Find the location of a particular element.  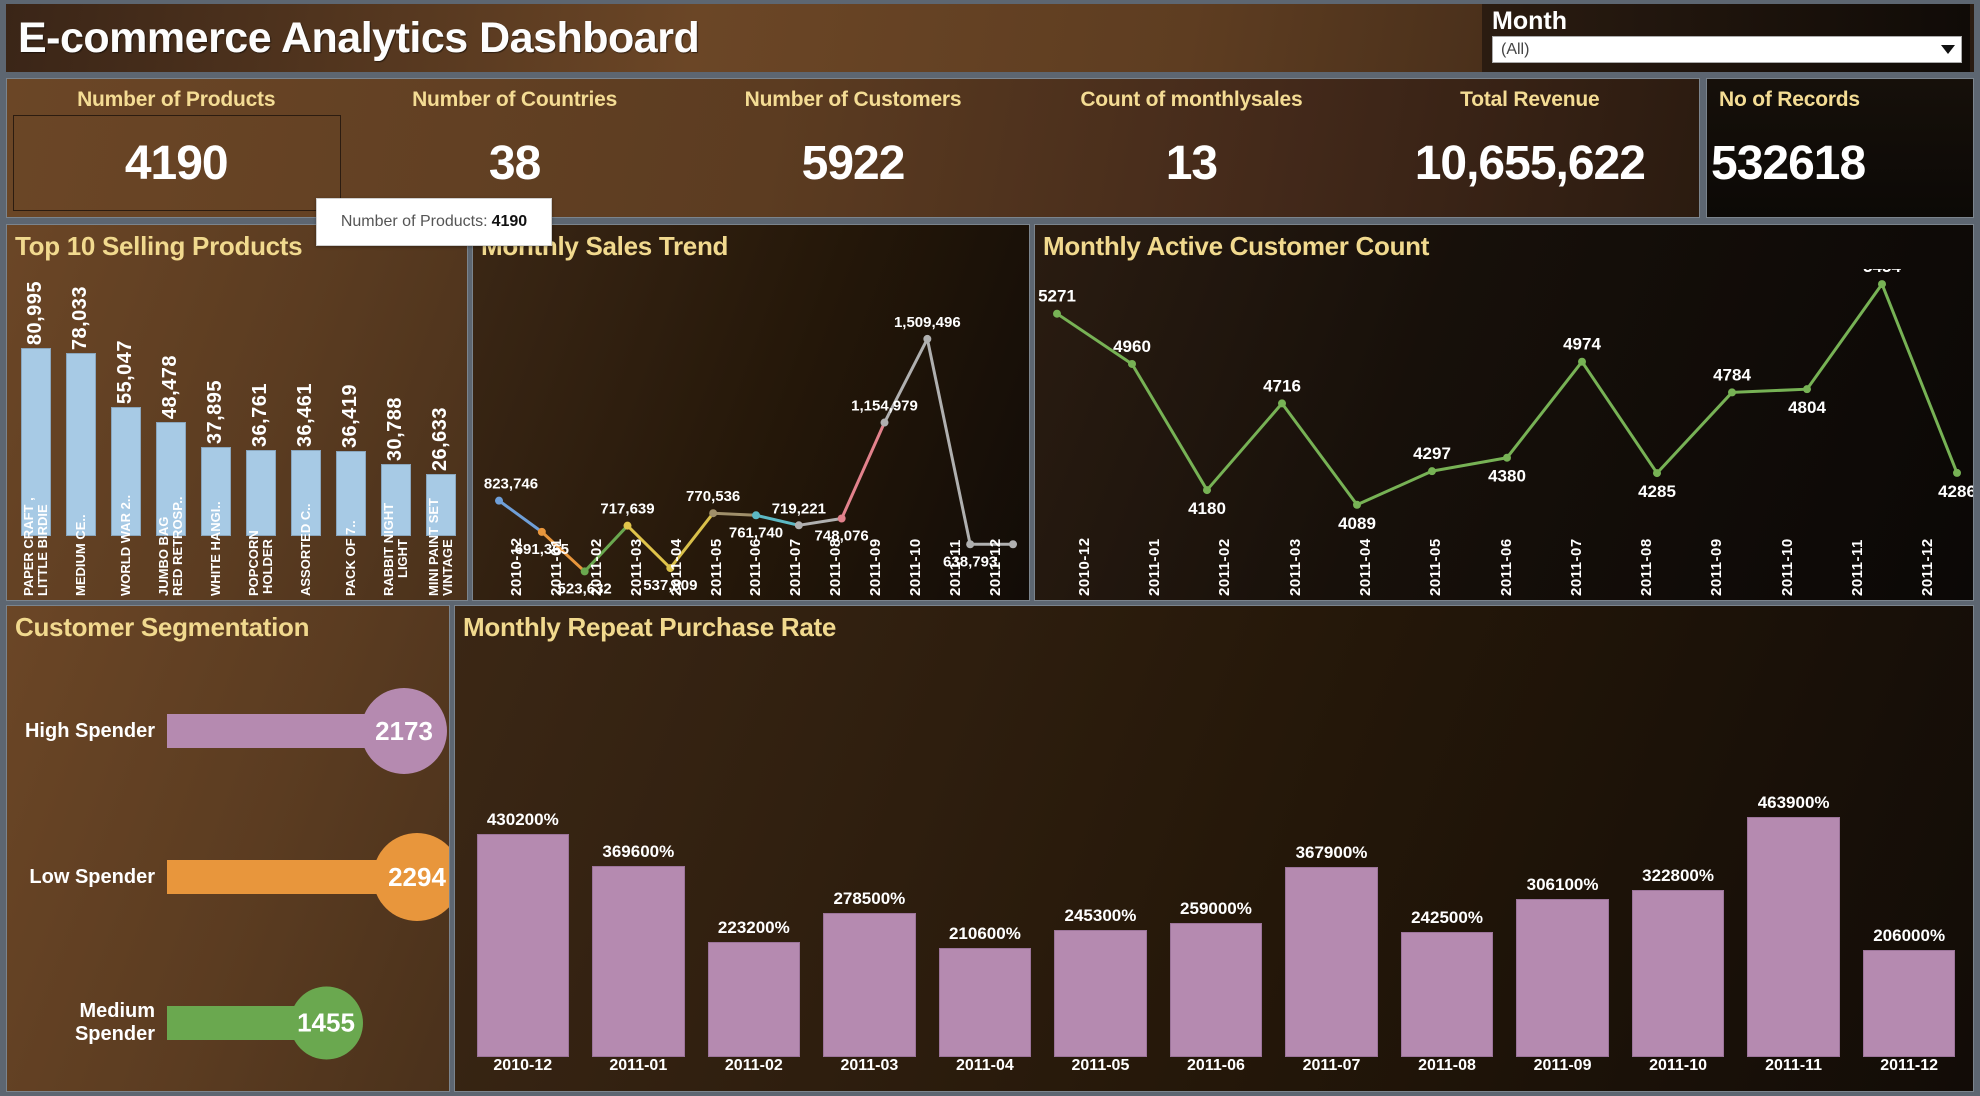

bar-item: 37,895 is located at coordinates (215, 408).